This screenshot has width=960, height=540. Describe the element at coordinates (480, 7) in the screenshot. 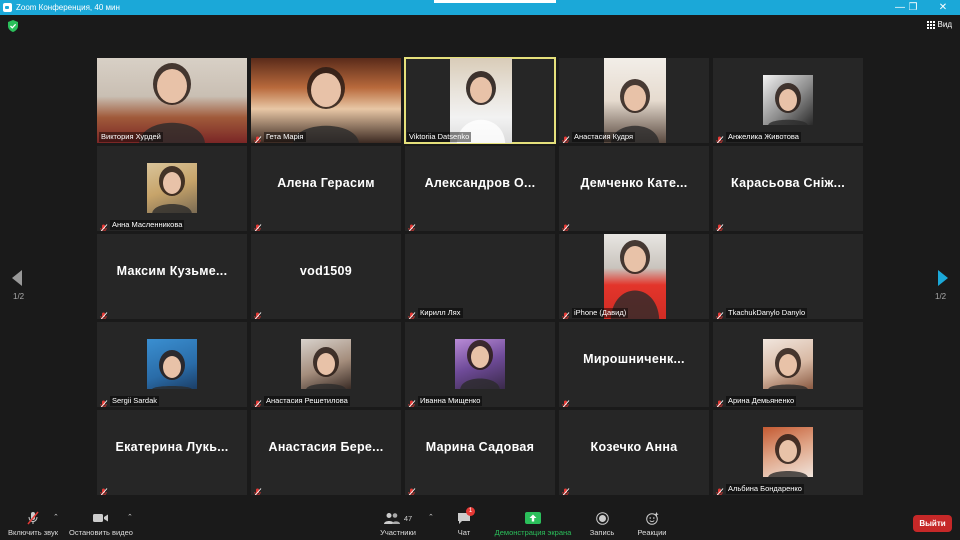

I see `window-titlebar: Zoom Конференция, 40 мин — ❐ ✕` at that location.